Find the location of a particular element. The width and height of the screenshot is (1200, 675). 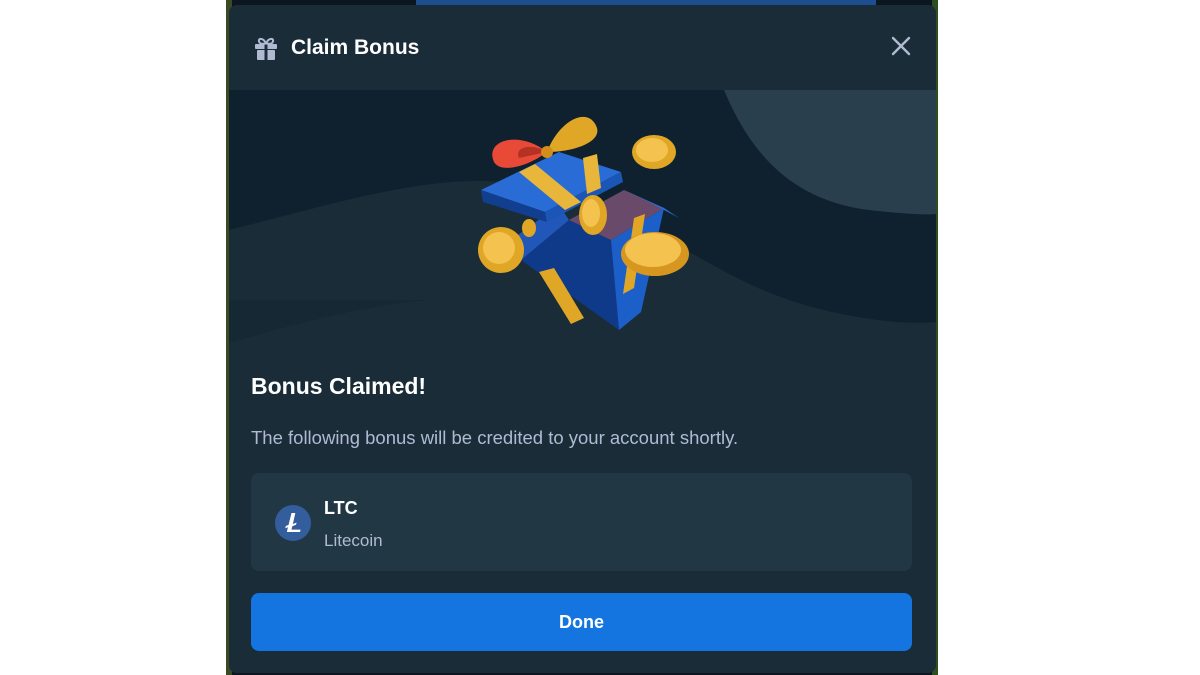

coin-symbol: LTC is located at coordinates (341, 508).